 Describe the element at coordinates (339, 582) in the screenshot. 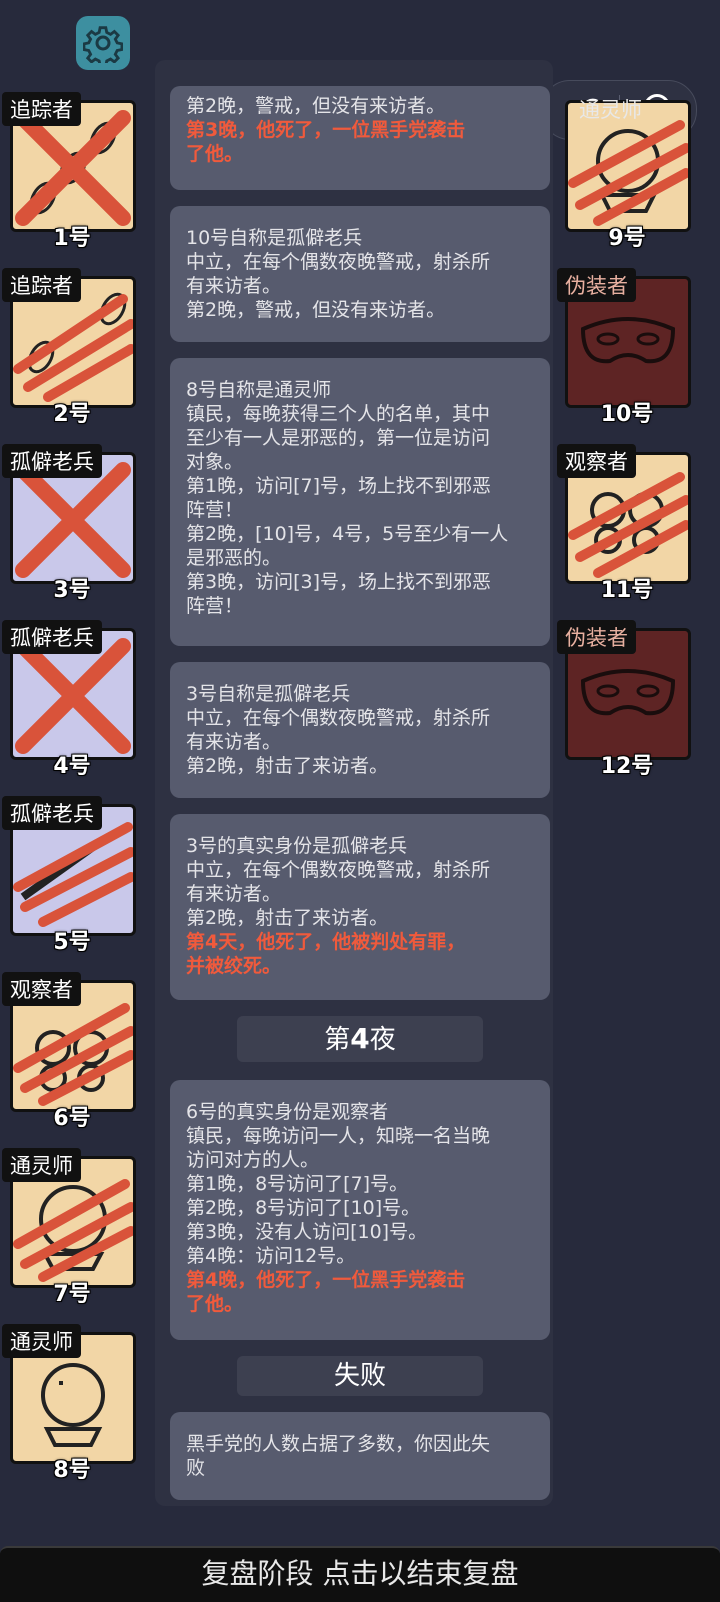

I see `log-line: 第3晚，访问[3]号，场上找不到邪恶` at that location.